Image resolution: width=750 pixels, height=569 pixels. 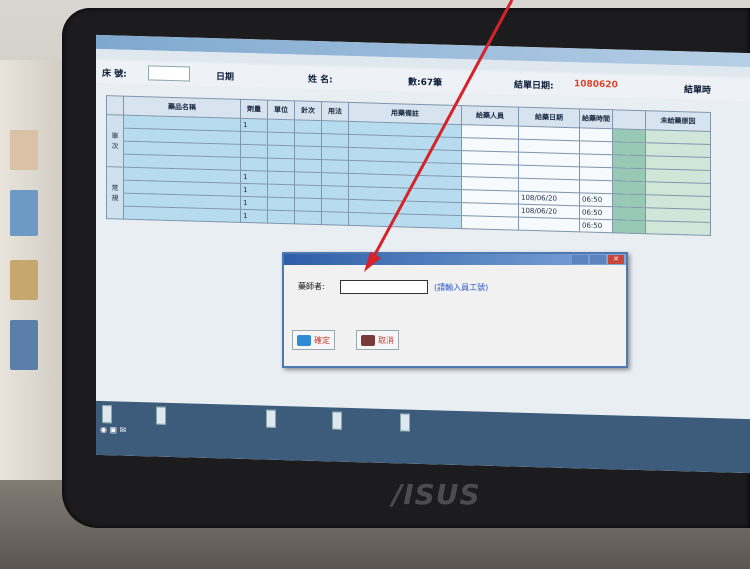 I want to click on red-arrow, so click(x=439, y=136).